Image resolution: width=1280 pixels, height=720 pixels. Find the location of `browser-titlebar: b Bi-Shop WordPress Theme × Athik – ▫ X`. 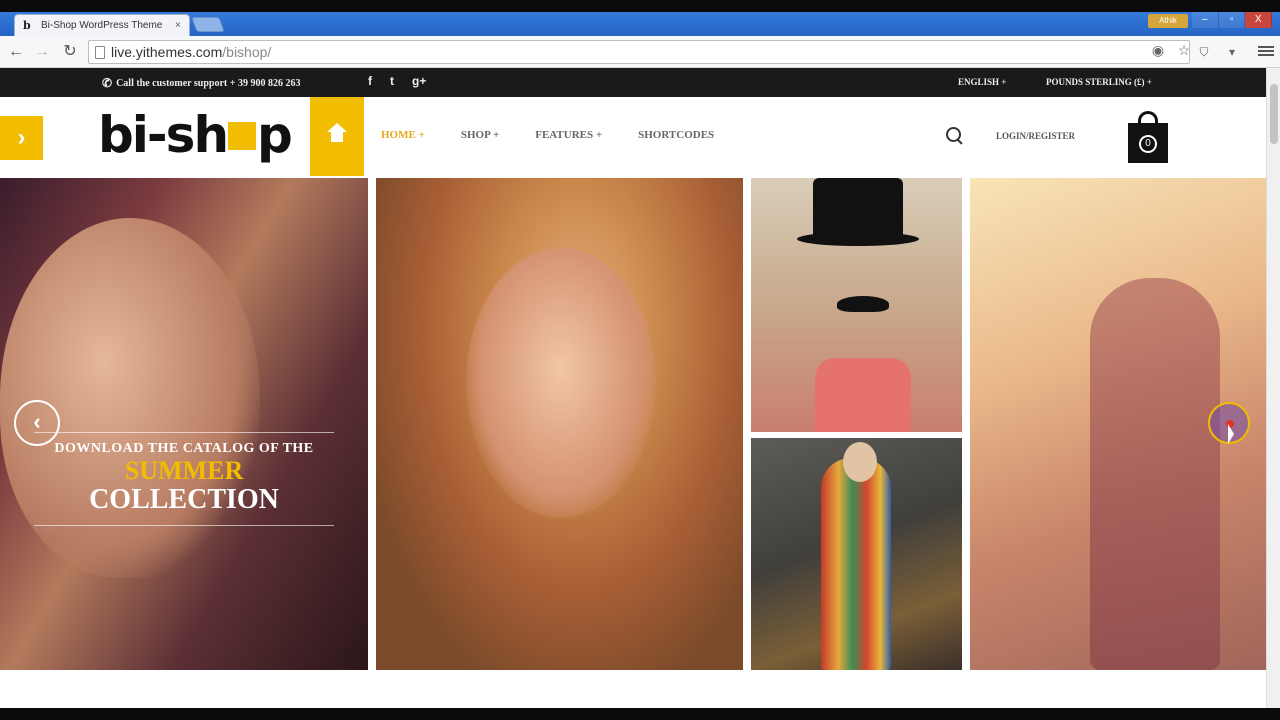

browser-titlebar: b Bi-Shop WordPress Theme × Athik – ▫ X is located at coordinates (640, 18).